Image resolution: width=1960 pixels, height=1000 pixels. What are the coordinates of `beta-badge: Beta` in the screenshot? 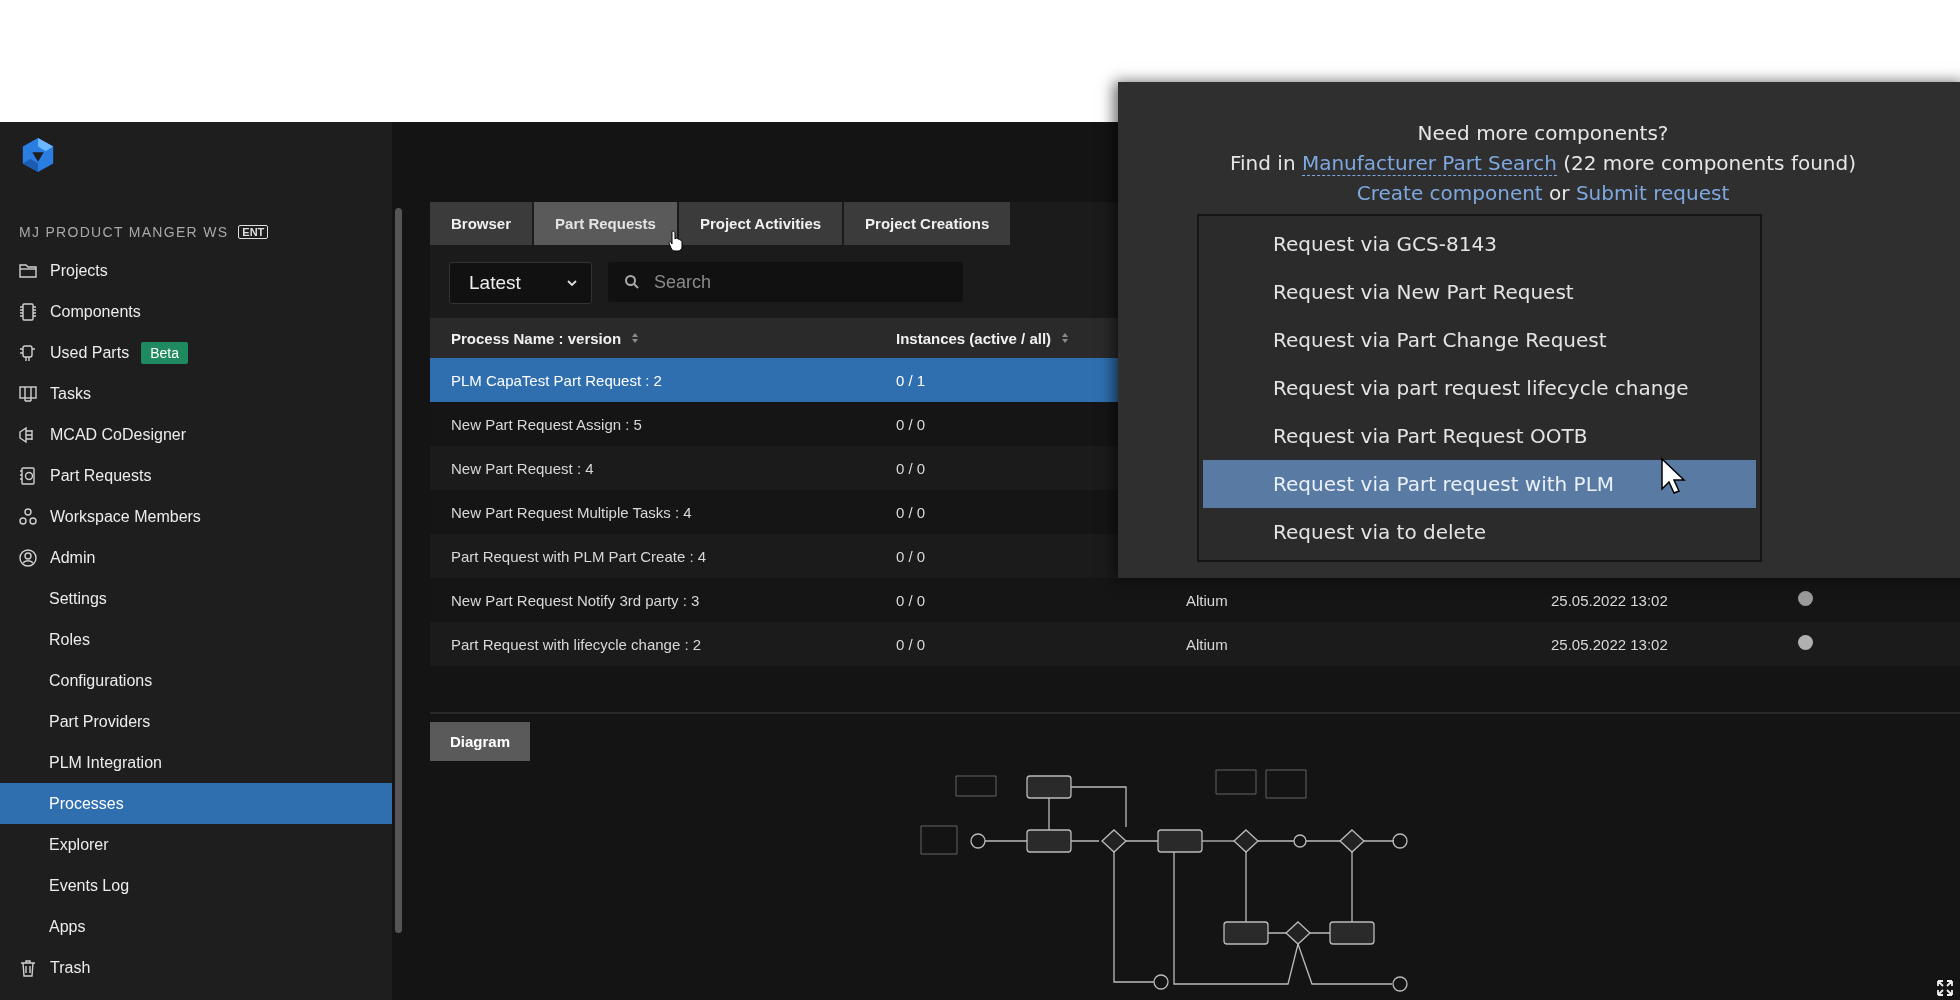 It's located at (164, 352).